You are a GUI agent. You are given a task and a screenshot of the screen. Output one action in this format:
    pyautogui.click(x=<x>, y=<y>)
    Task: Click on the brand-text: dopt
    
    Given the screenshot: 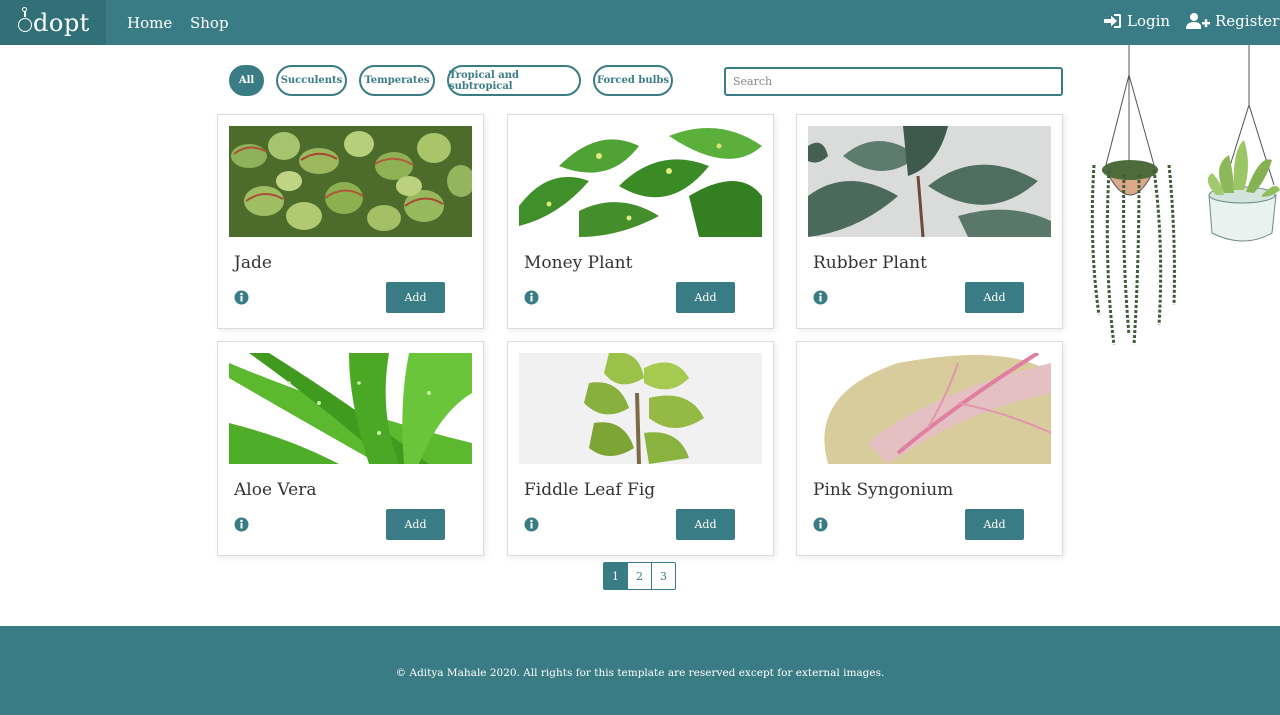 What is the action you would take?
    pyautogui.click(x=61, y=22)
    